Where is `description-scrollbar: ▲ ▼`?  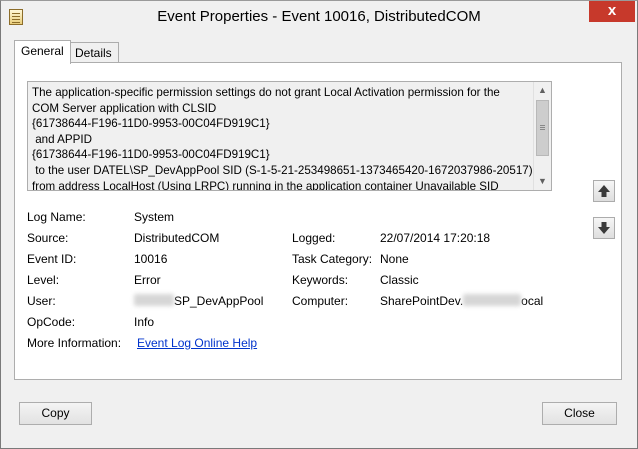 description-scrollbar: ▲ ▼ is located at coordinates (542, 136).